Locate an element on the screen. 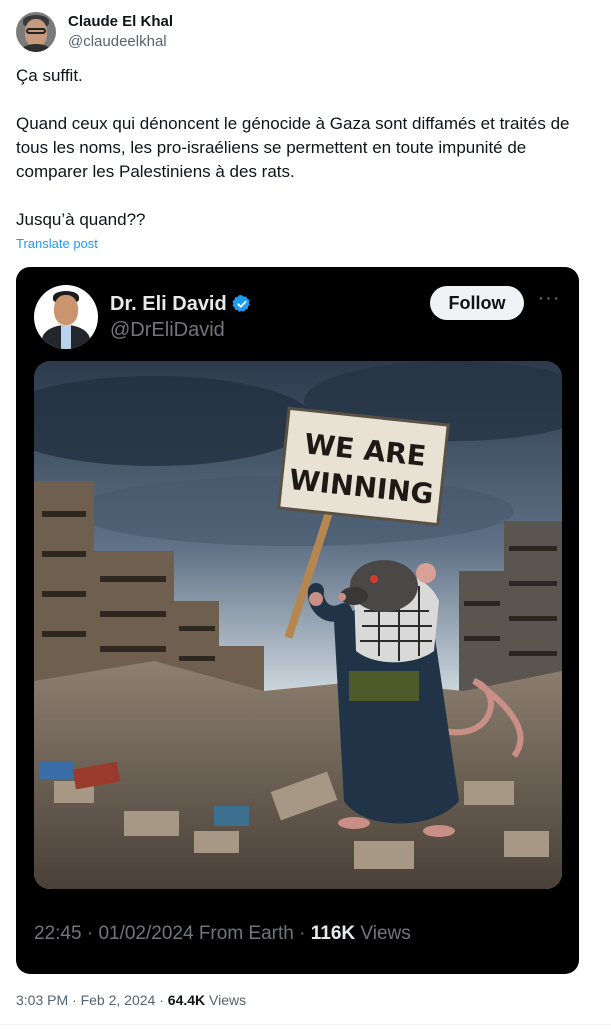 The width and height of the screenshot is (611, 1029). author-display-name: Claude El Khal is located at coordinates (120, 22).